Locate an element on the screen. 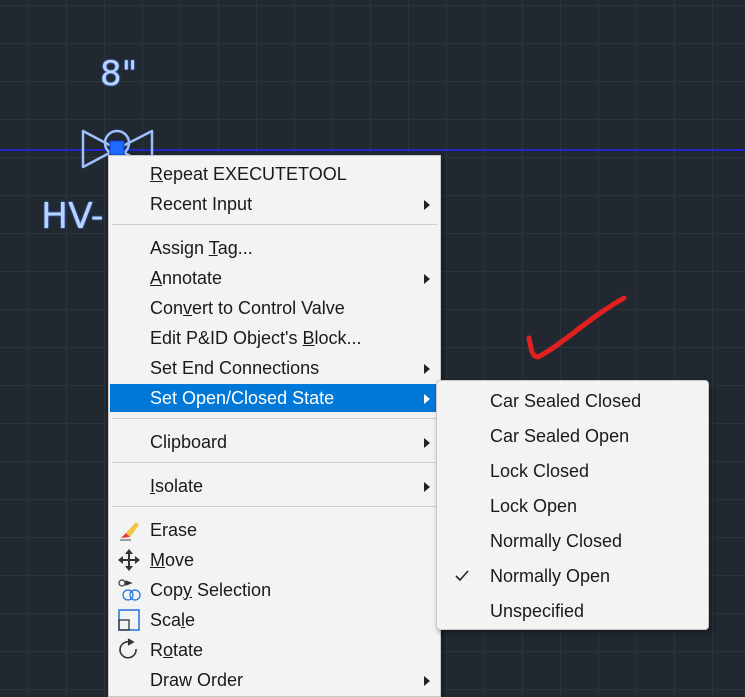 This screenshot has width=745, height=697. menu-item-annotate: Annotate is located at coordinates (274, 278).